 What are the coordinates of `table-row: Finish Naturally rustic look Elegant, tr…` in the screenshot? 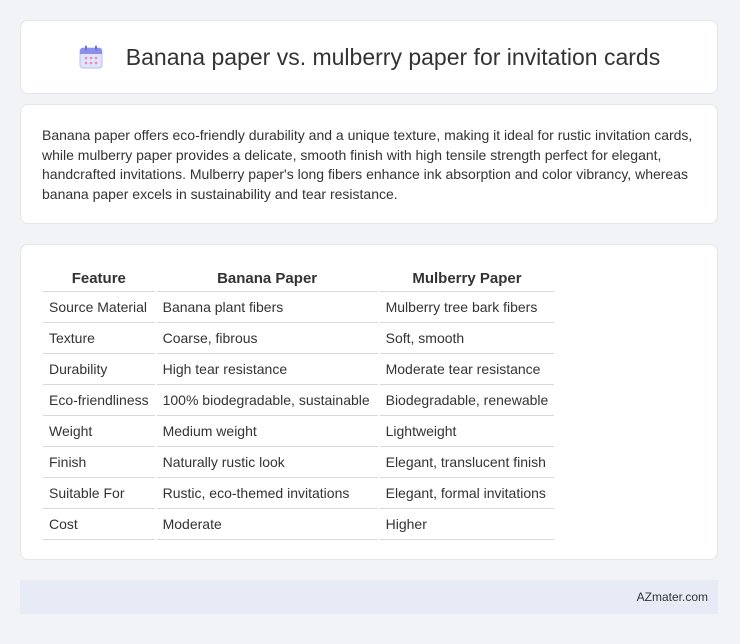 It's located at (299, 462).